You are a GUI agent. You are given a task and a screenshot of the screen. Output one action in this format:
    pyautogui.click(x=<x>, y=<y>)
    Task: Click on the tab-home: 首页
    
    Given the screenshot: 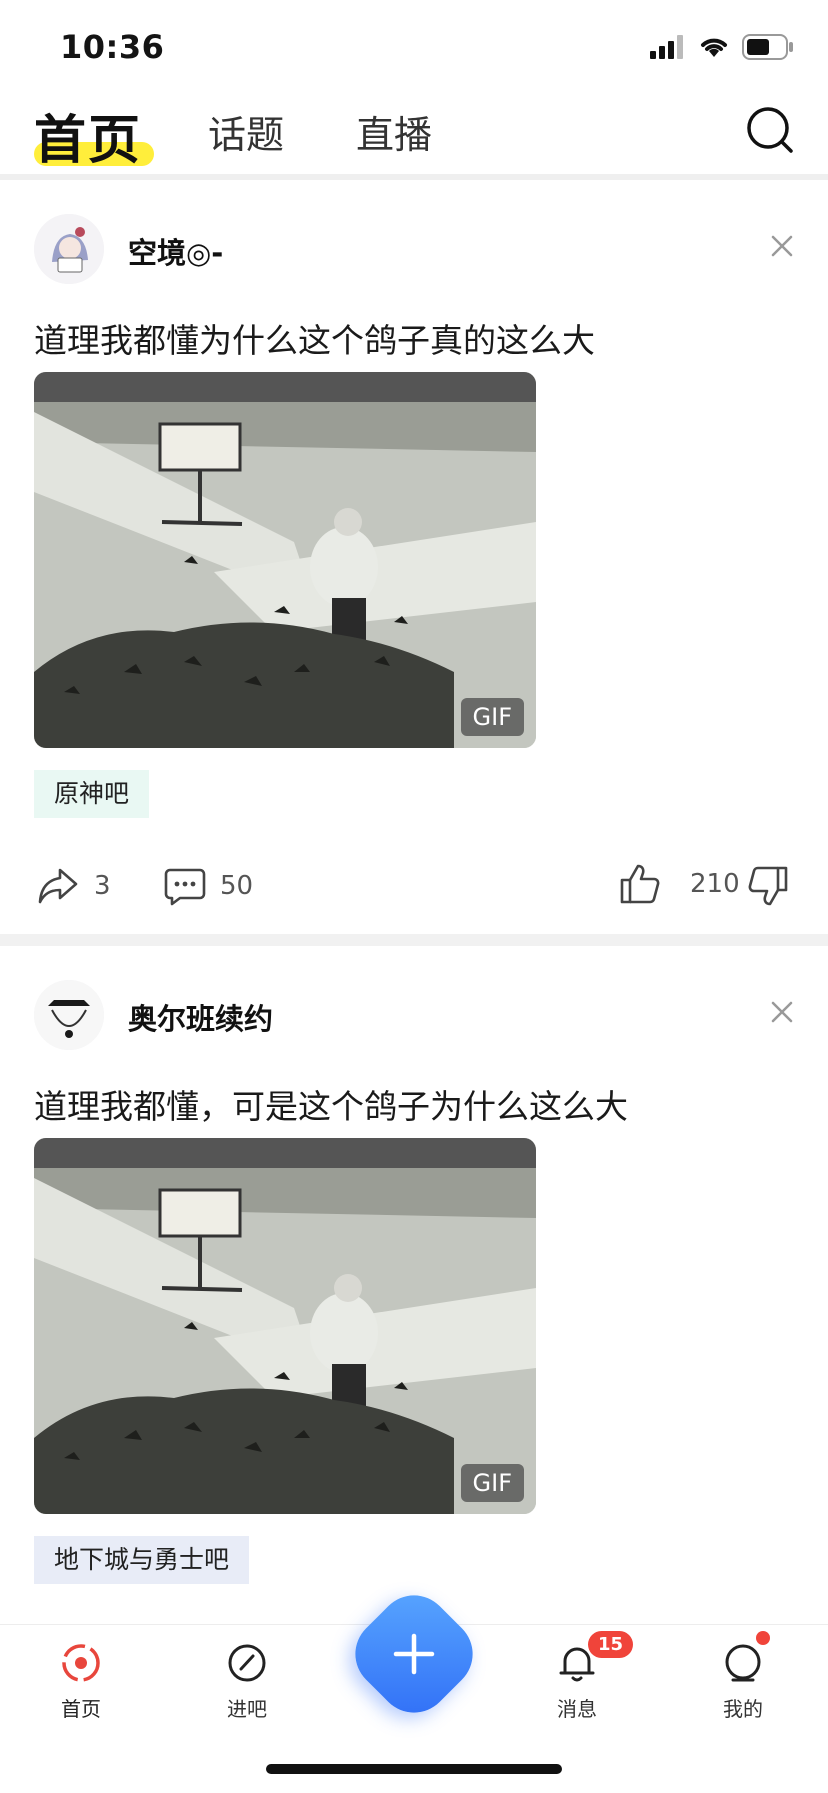 What is the action you would take?
    pyautogui.click(x=94, y=135)
    